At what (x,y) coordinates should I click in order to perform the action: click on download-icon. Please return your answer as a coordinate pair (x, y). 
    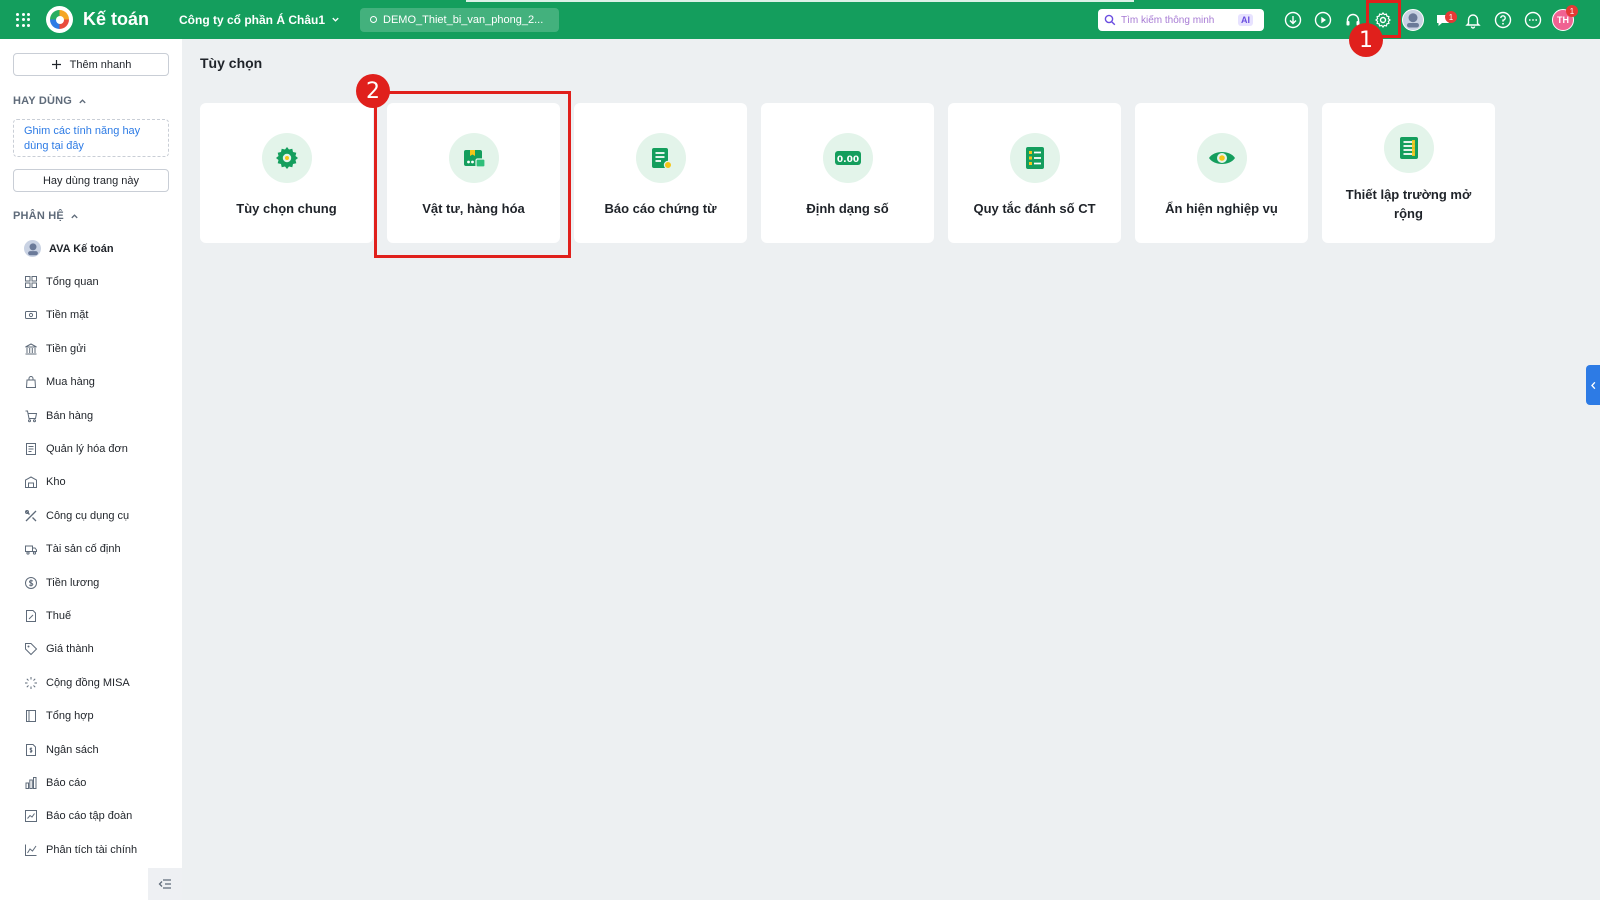
    Looking at the image, I should click on (1293, 19).